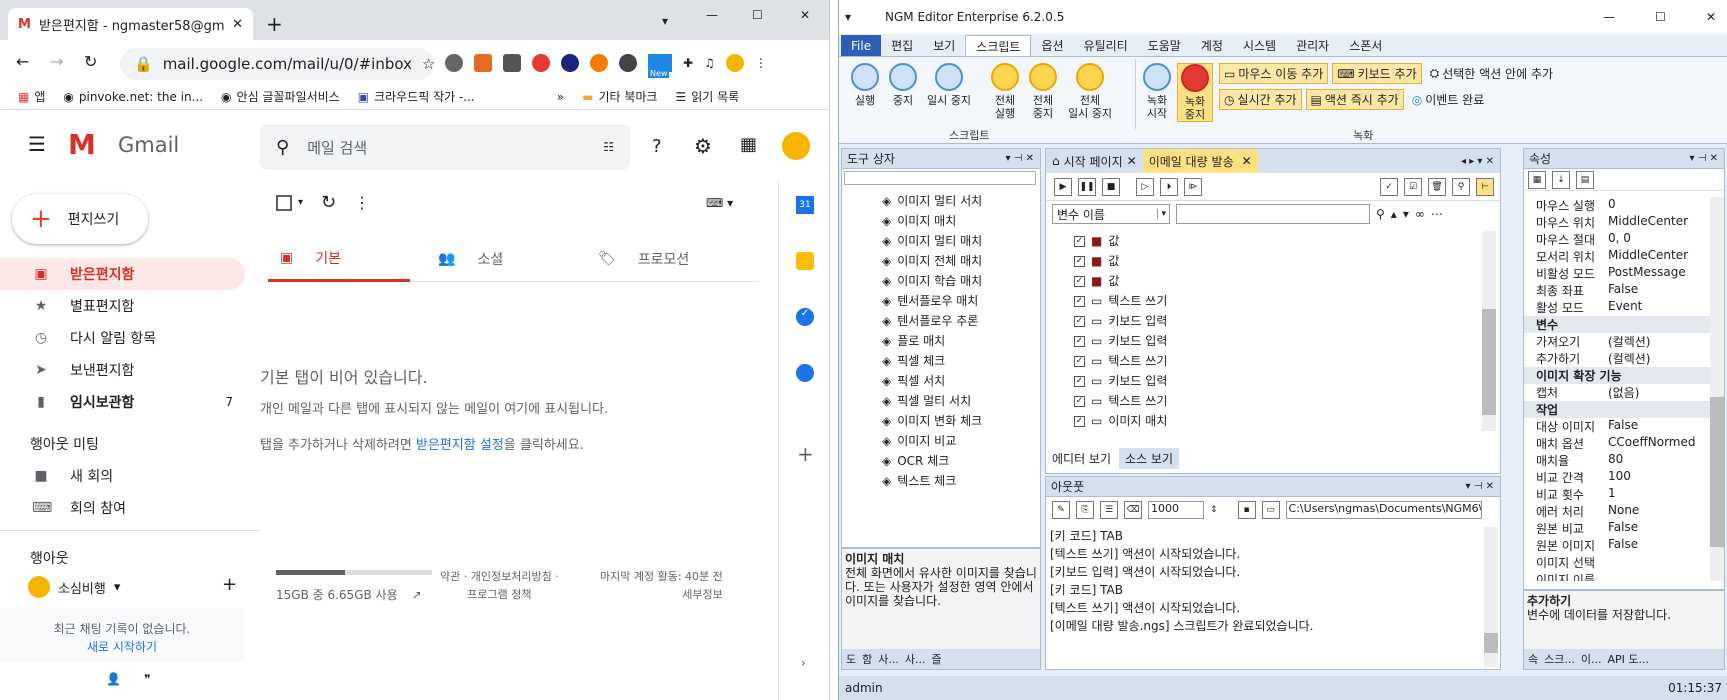 This screenshot has height=700, width=1727. I want to click on mail-search-bar: ⚲ 메일 검색 ☷, so click(445, 147).